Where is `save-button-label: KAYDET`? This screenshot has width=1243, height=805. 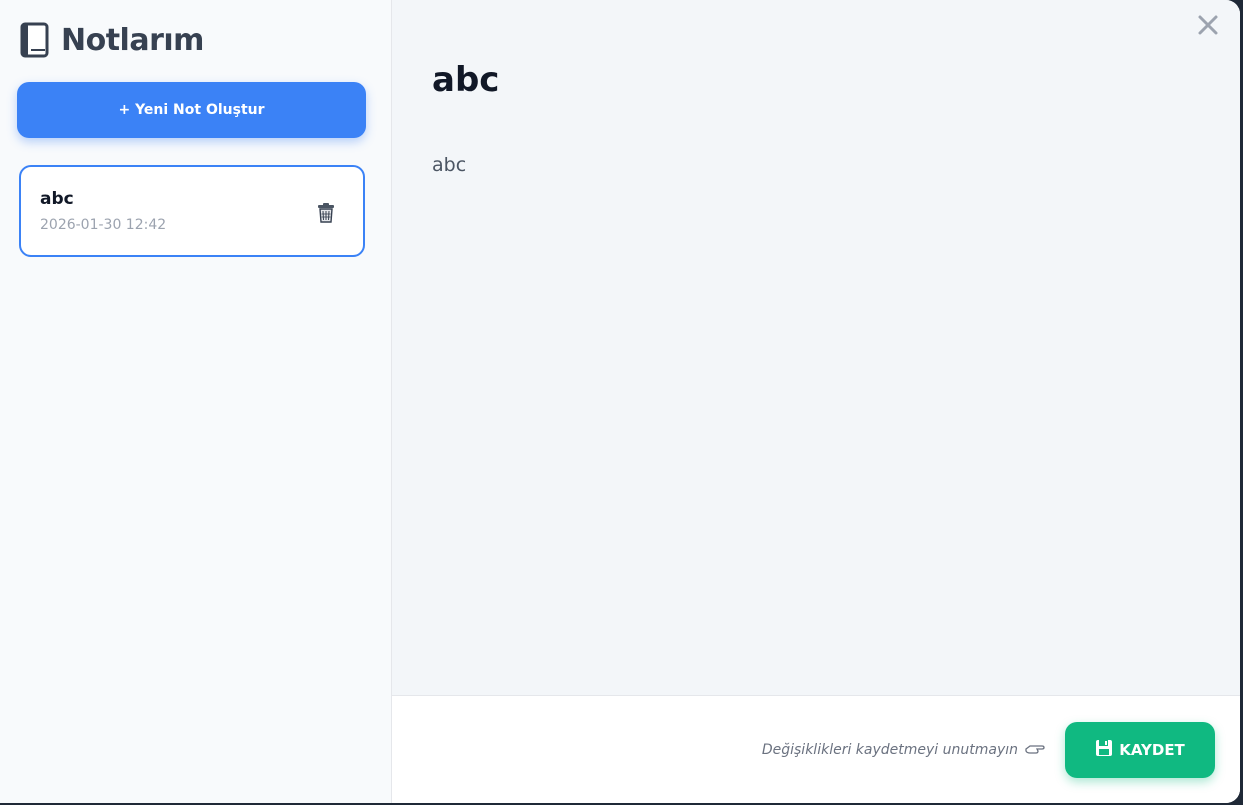
save-button-label: KAYDET is located at coordinates (1152, 750).